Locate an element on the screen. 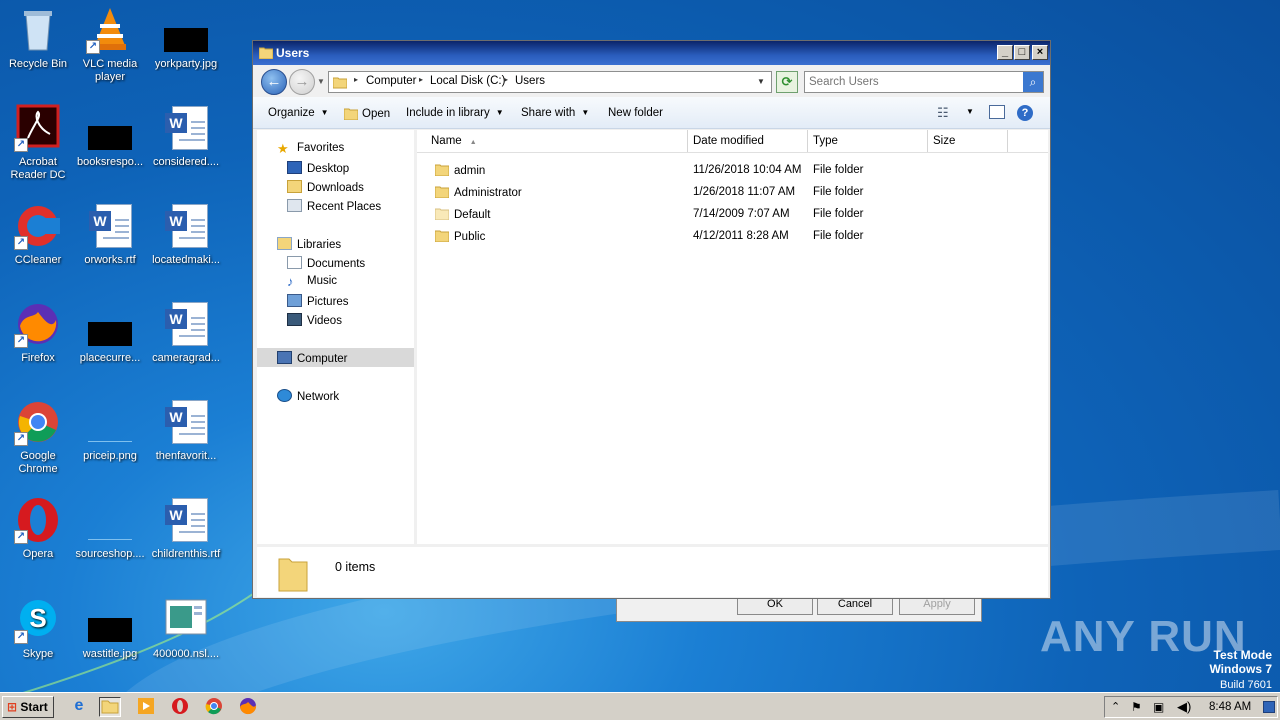 The image size is (1280, 720). view-options-icon: ☷ is located at coordinates (943, 113).